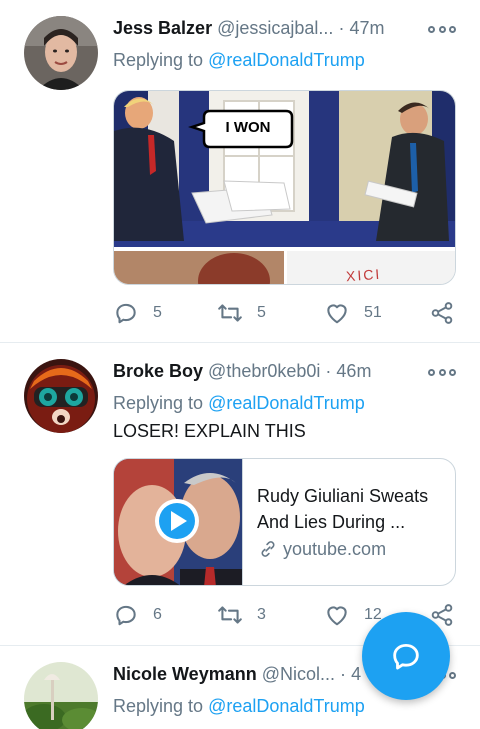  I want to click on timestamp: 47m, so click(366, 28).